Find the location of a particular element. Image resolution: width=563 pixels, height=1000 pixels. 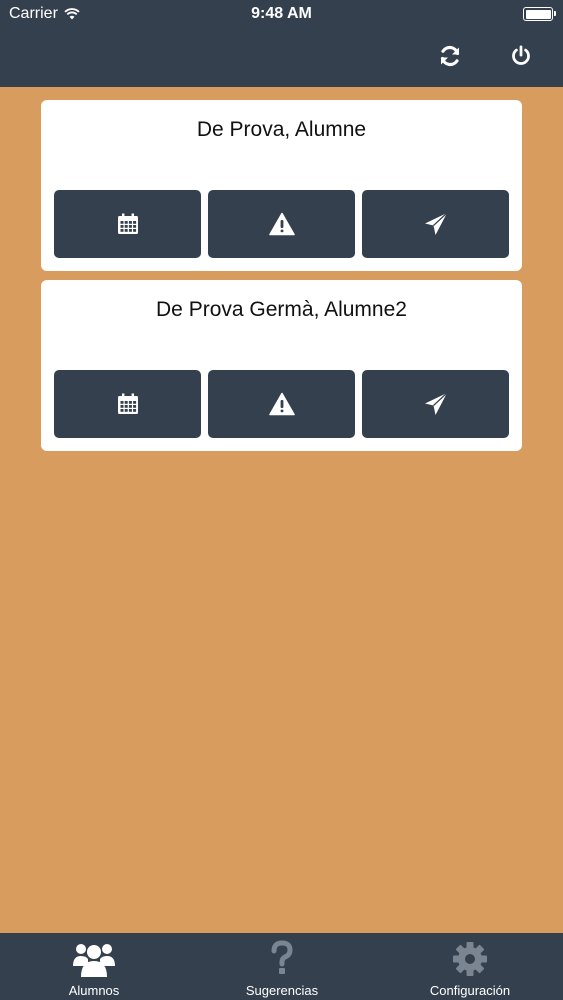

refresh-button is located at coordinates (450, 56).